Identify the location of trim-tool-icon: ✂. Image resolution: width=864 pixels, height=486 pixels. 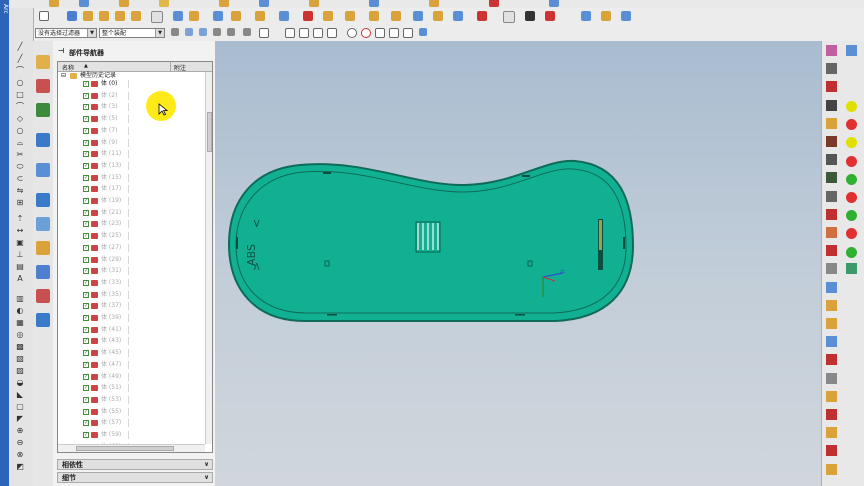
(20, 154).